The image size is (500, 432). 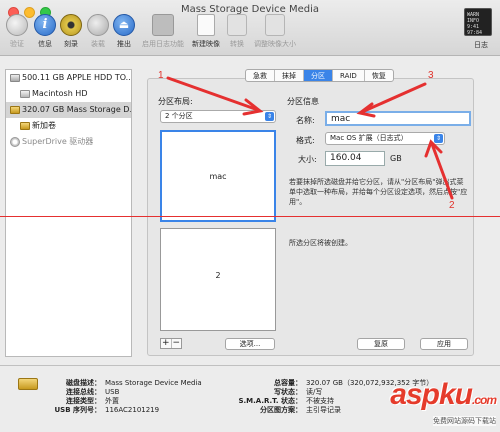 What do you see at coordinates (391, 100) in the screenshot?
I see `arrow-to-name-input` at bounding box center [391, 100].